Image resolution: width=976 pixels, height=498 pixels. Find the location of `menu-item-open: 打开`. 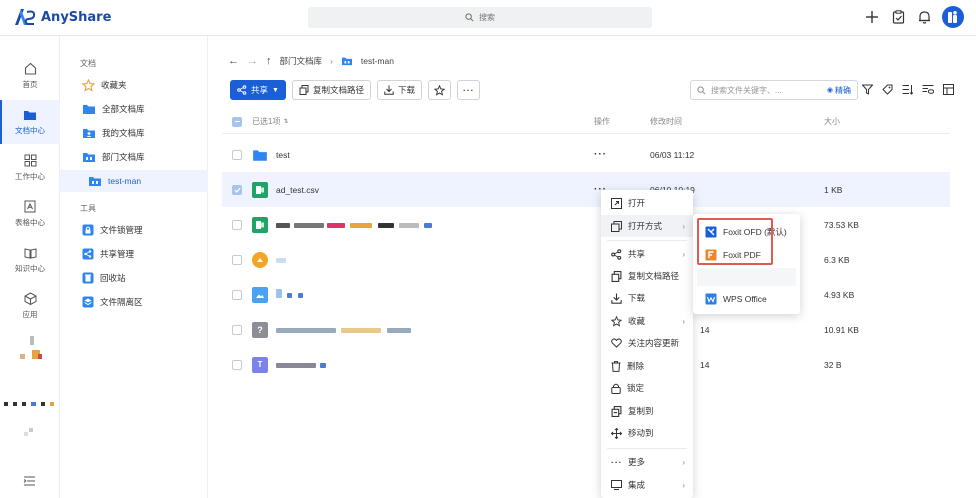

menu-item-open: 打开 is located at coordinates (647, 203).